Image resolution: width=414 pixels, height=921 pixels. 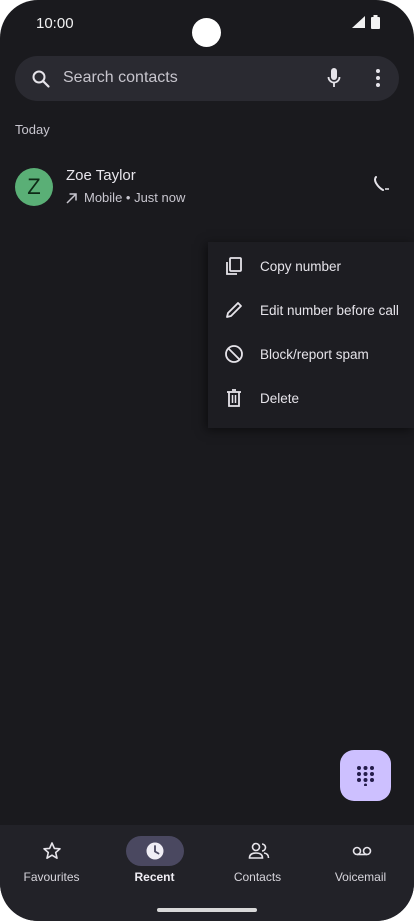 I want to click on section-header-today: Today, so click(x=32, y=129).